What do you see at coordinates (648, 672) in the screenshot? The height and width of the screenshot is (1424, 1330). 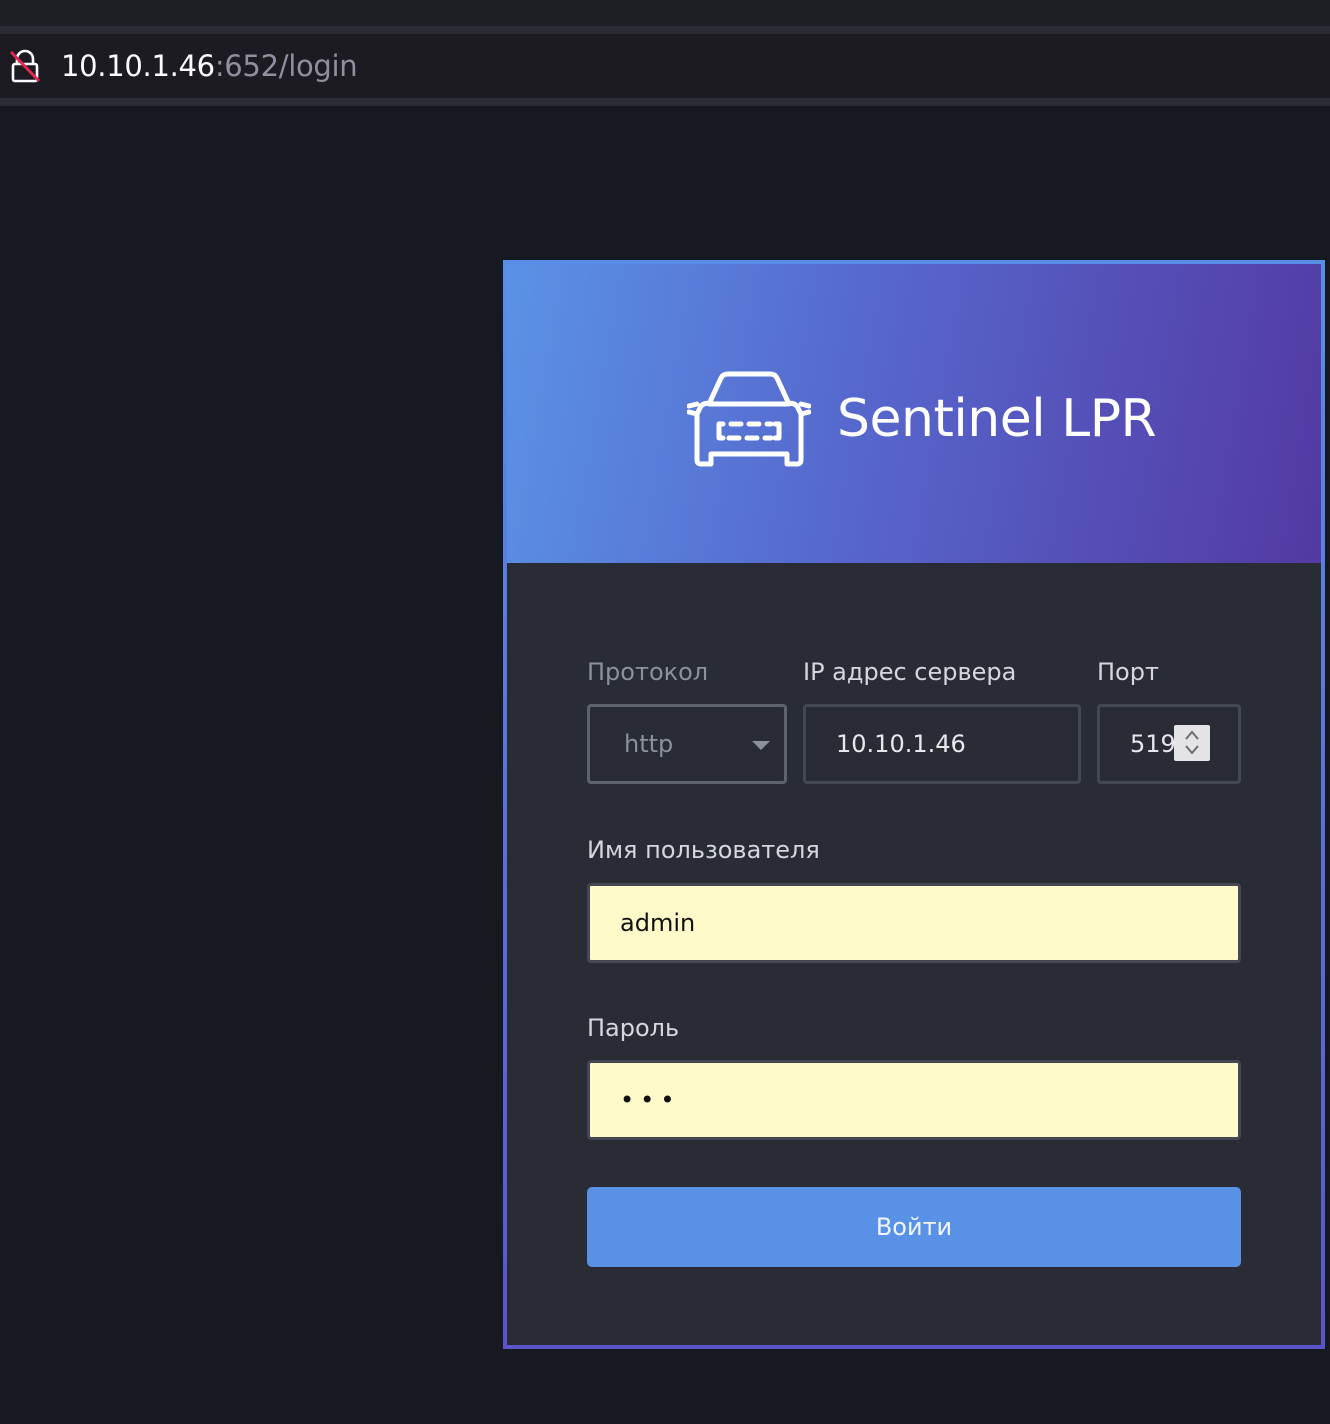 I see `protocol-label: Протокол` at bounding box center [648, 672].